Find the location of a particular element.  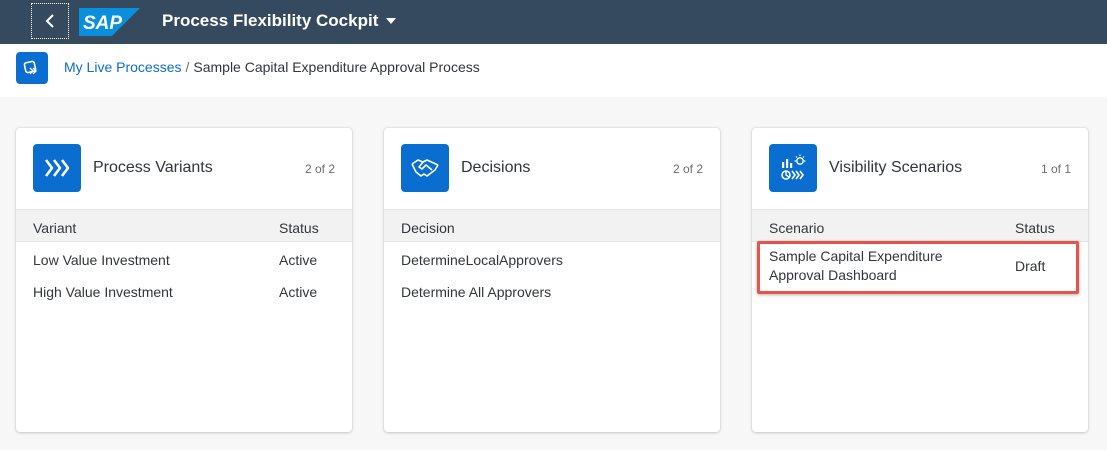

table-header: Decision is located at coordinates (552, 225).